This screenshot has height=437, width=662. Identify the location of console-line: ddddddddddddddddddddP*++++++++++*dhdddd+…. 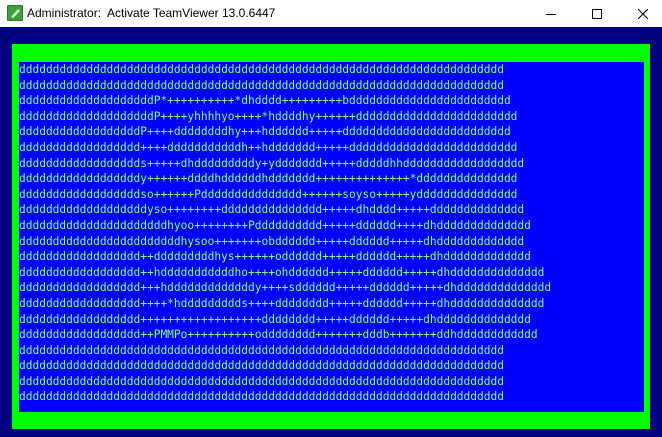
(265, 101).